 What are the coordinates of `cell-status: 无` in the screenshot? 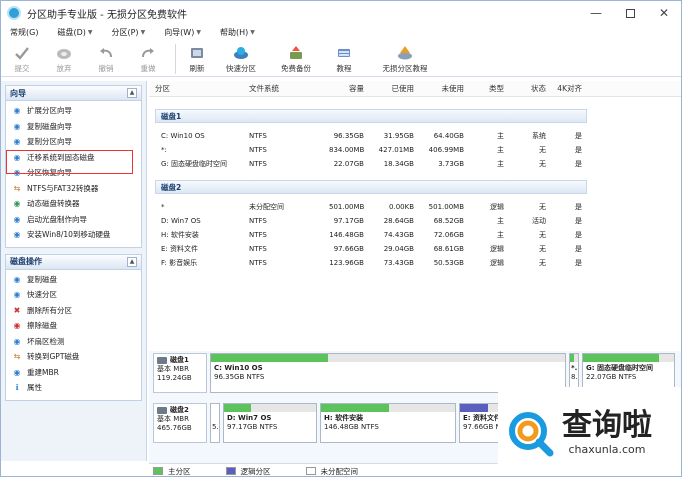 It's located at (542, 235).